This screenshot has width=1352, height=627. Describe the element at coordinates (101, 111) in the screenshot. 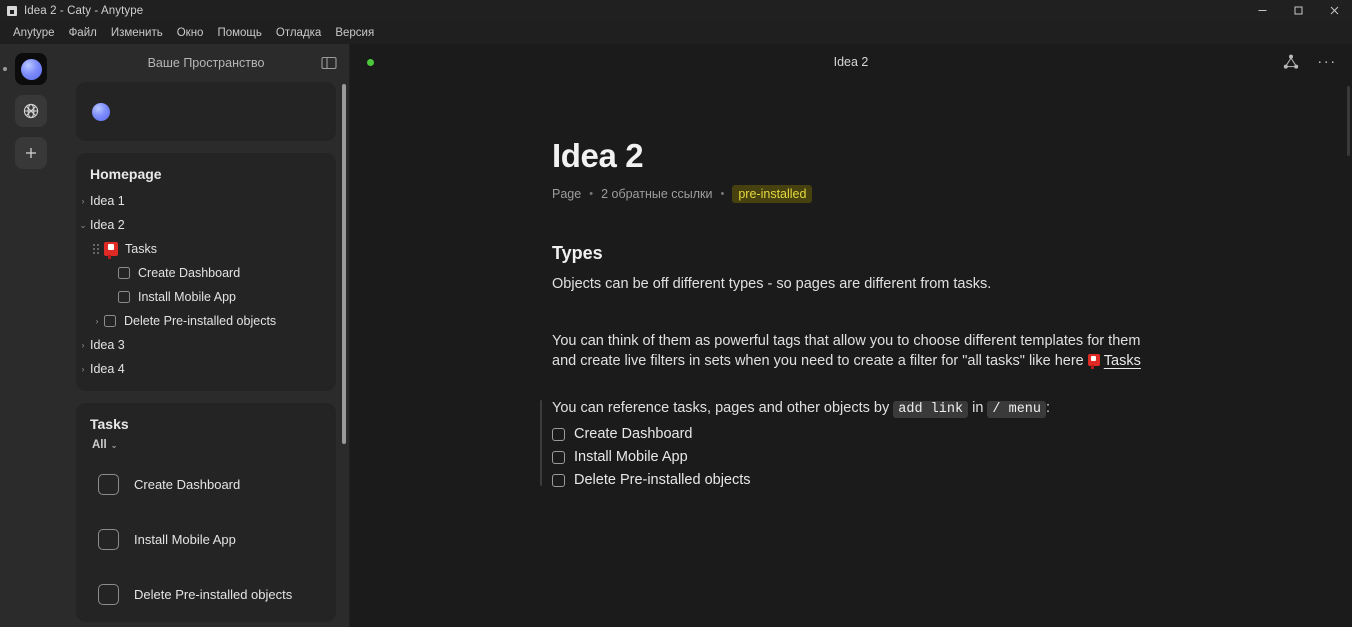

I see `space-card-avatar` at that location.